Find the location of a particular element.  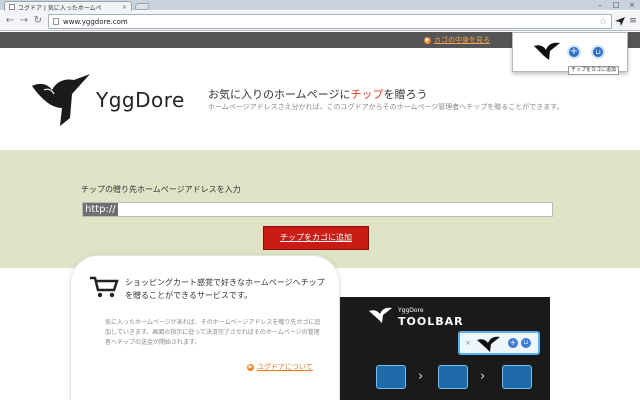

view-cart-icon: ⊔ is located at coordinates (598, 52).